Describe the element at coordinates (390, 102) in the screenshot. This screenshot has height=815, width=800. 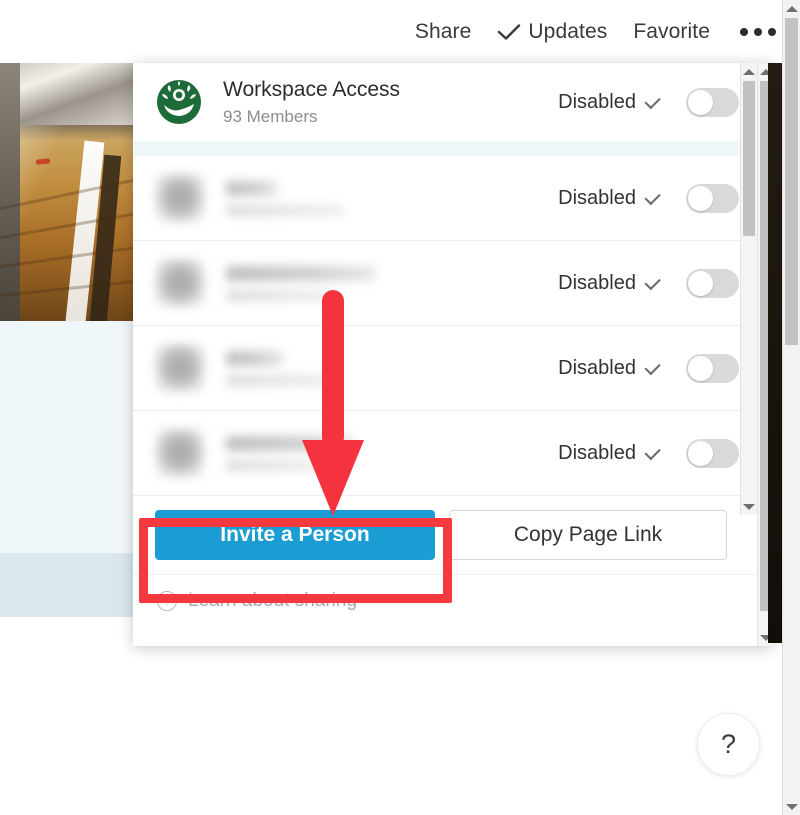
I see `workspace-text: Workspace Access 93 Members` at that location.